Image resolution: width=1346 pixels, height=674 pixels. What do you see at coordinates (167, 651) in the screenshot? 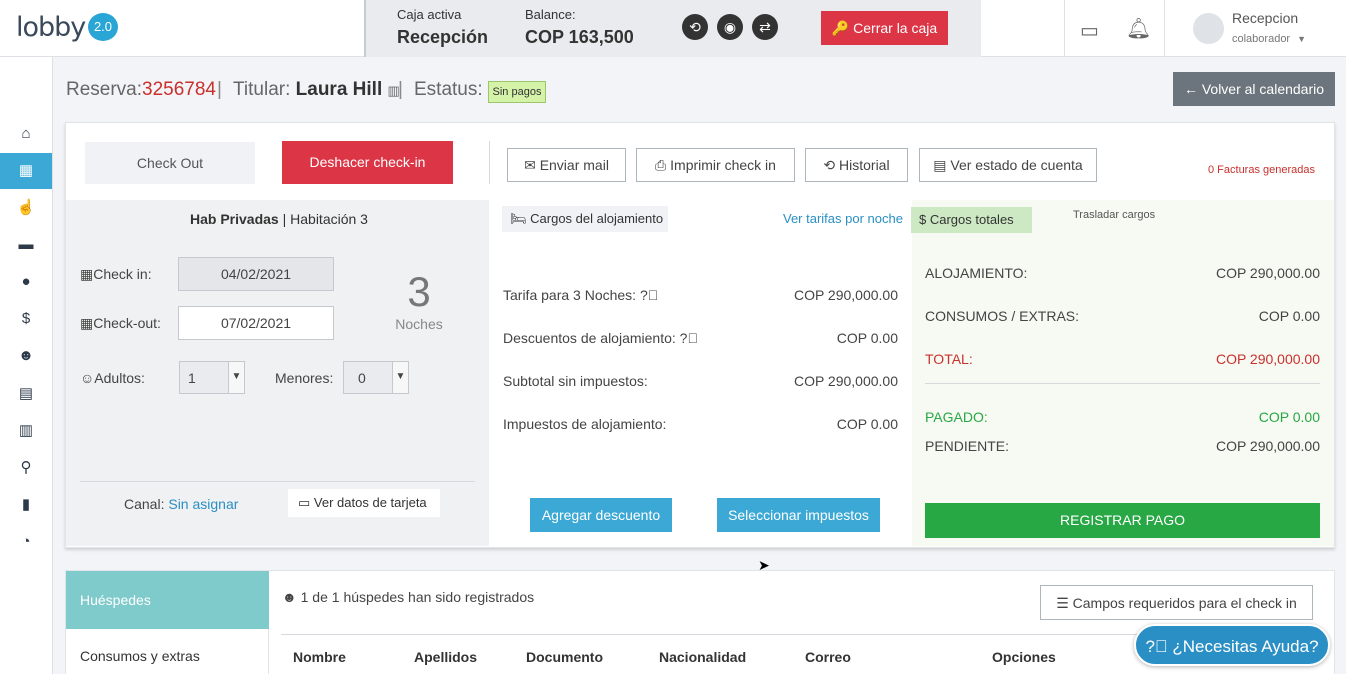
I see `tab-extras: Consumos y extras` at bounding box center [167, 651].